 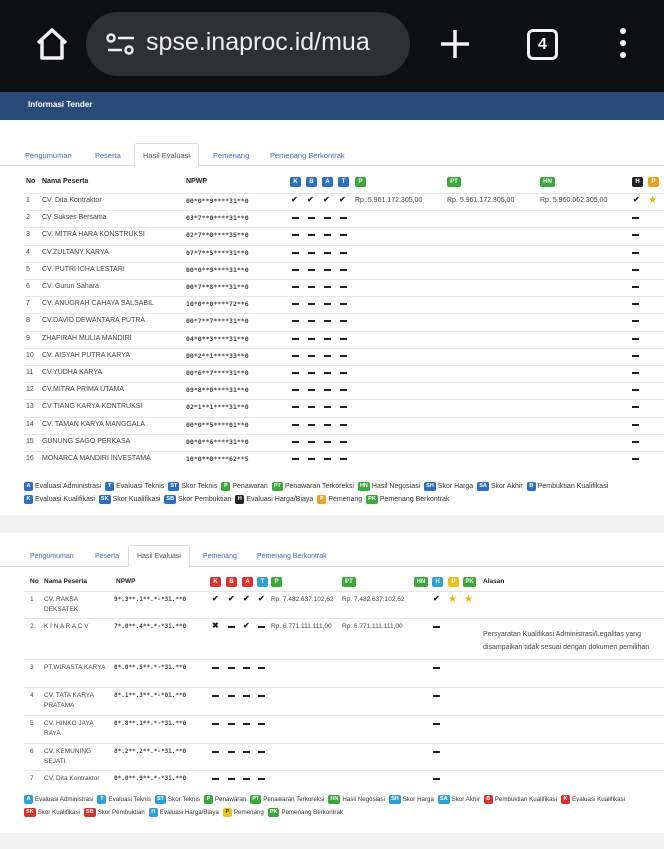 What do you see at coordinates (494, 581) in the screenshot?
I see `column-header-reason: Alasan` at bounding box center [494, 581].